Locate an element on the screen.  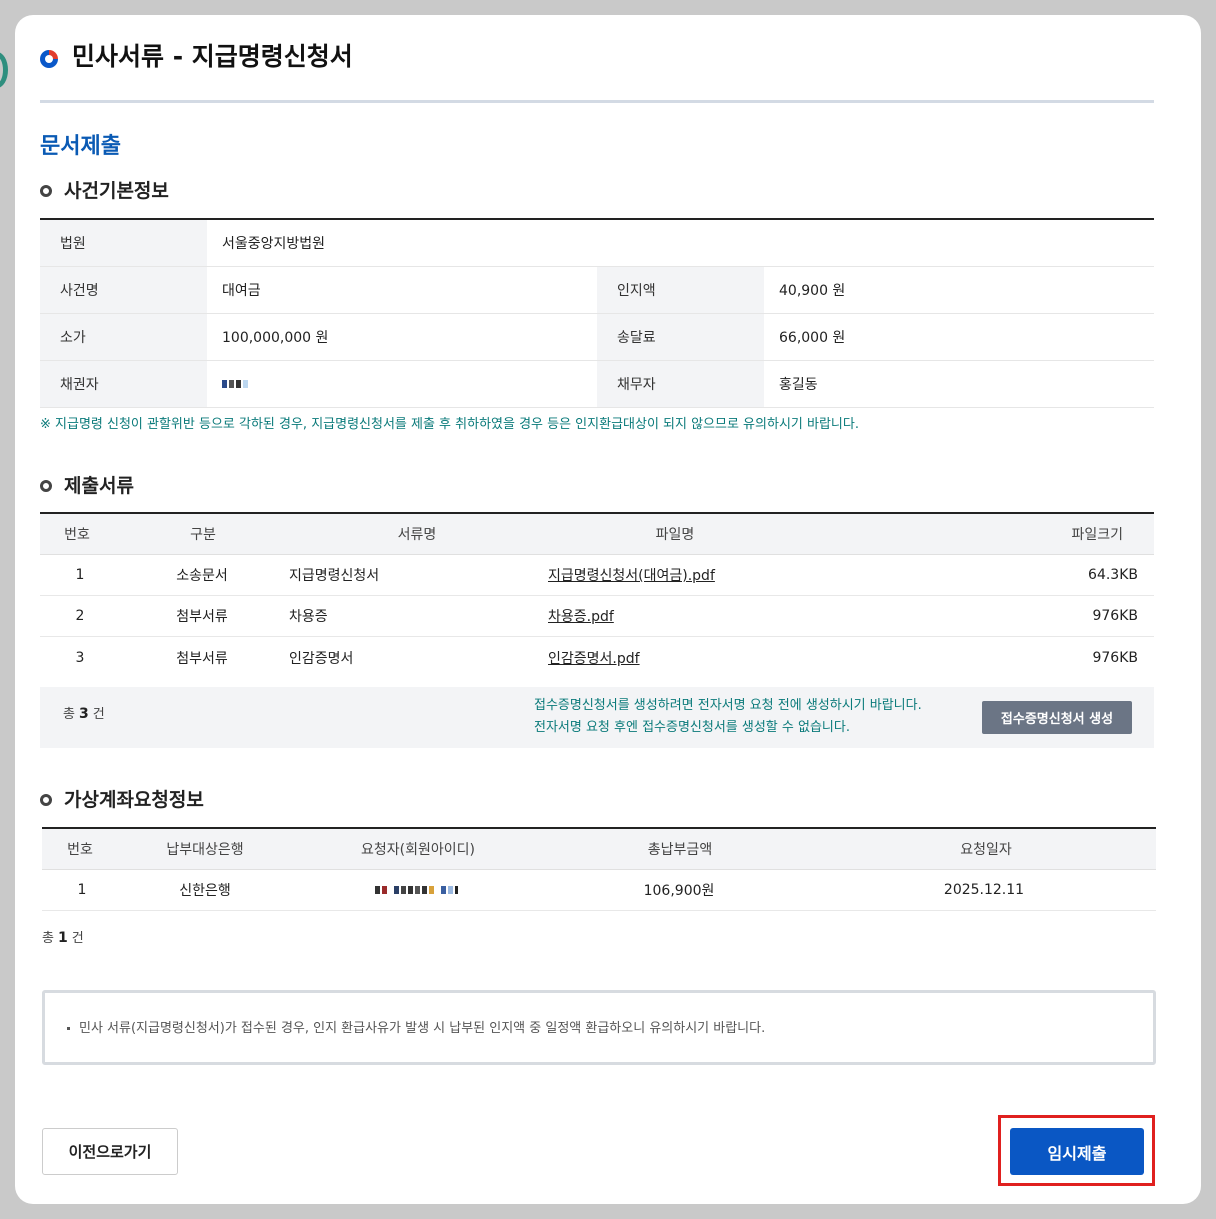
debtor-label: 채무자 is located at coordinates (680, 384).